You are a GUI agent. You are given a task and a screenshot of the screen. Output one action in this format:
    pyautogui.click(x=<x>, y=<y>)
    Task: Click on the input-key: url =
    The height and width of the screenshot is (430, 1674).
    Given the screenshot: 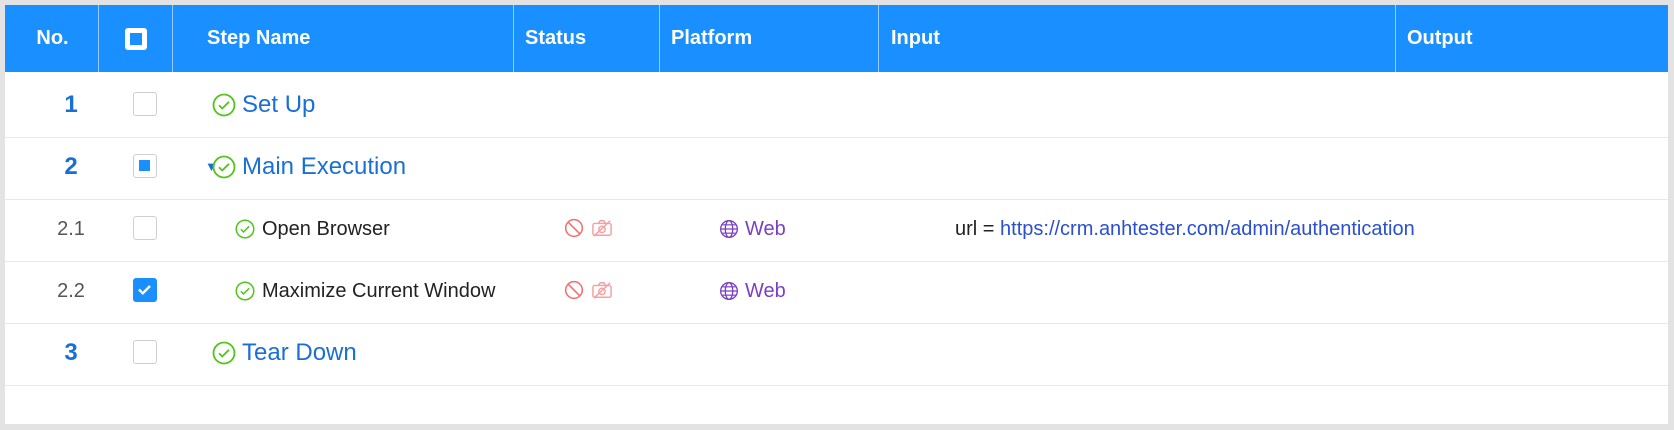 What is the action you would take?
    pyautogui.click(x=975, y=229)
    